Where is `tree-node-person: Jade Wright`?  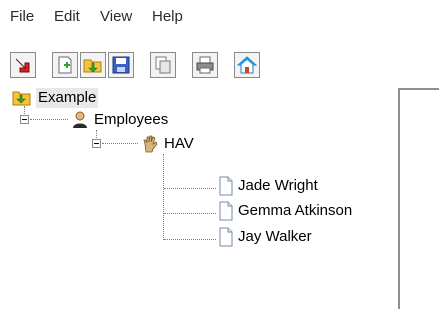 tree-node-person: Jade Wright is located at coordinates (268, 186).